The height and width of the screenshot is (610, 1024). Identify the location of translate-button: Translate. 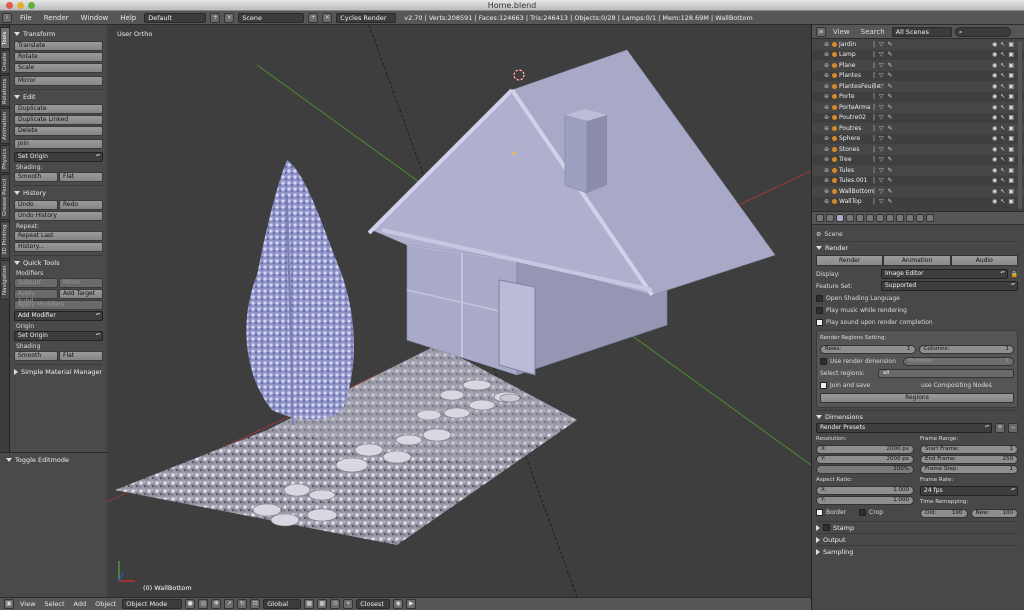
(58, 46).